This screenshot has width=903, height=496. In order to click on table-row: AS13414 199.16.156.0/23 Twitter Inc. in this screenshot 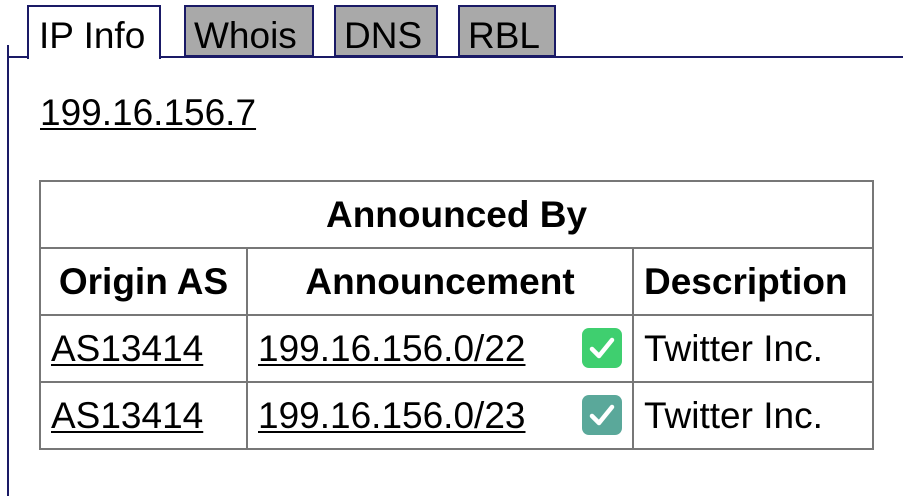, I will do `click(456, 415)`.